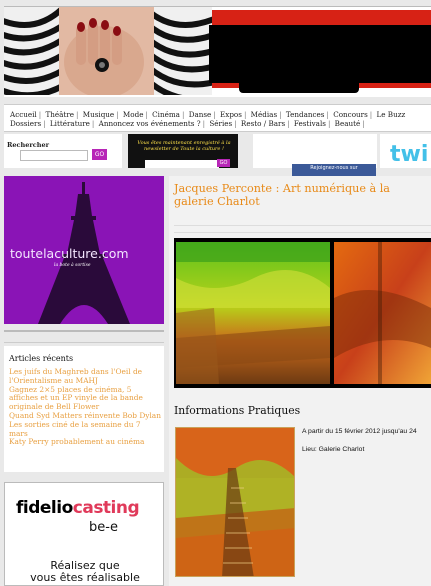 Image resolution: width=431 pixels, height=586 pixels. What do you see at coordinates (54, 155) in the screenshot?
I see `search-input` at bounding box center [54, 155].